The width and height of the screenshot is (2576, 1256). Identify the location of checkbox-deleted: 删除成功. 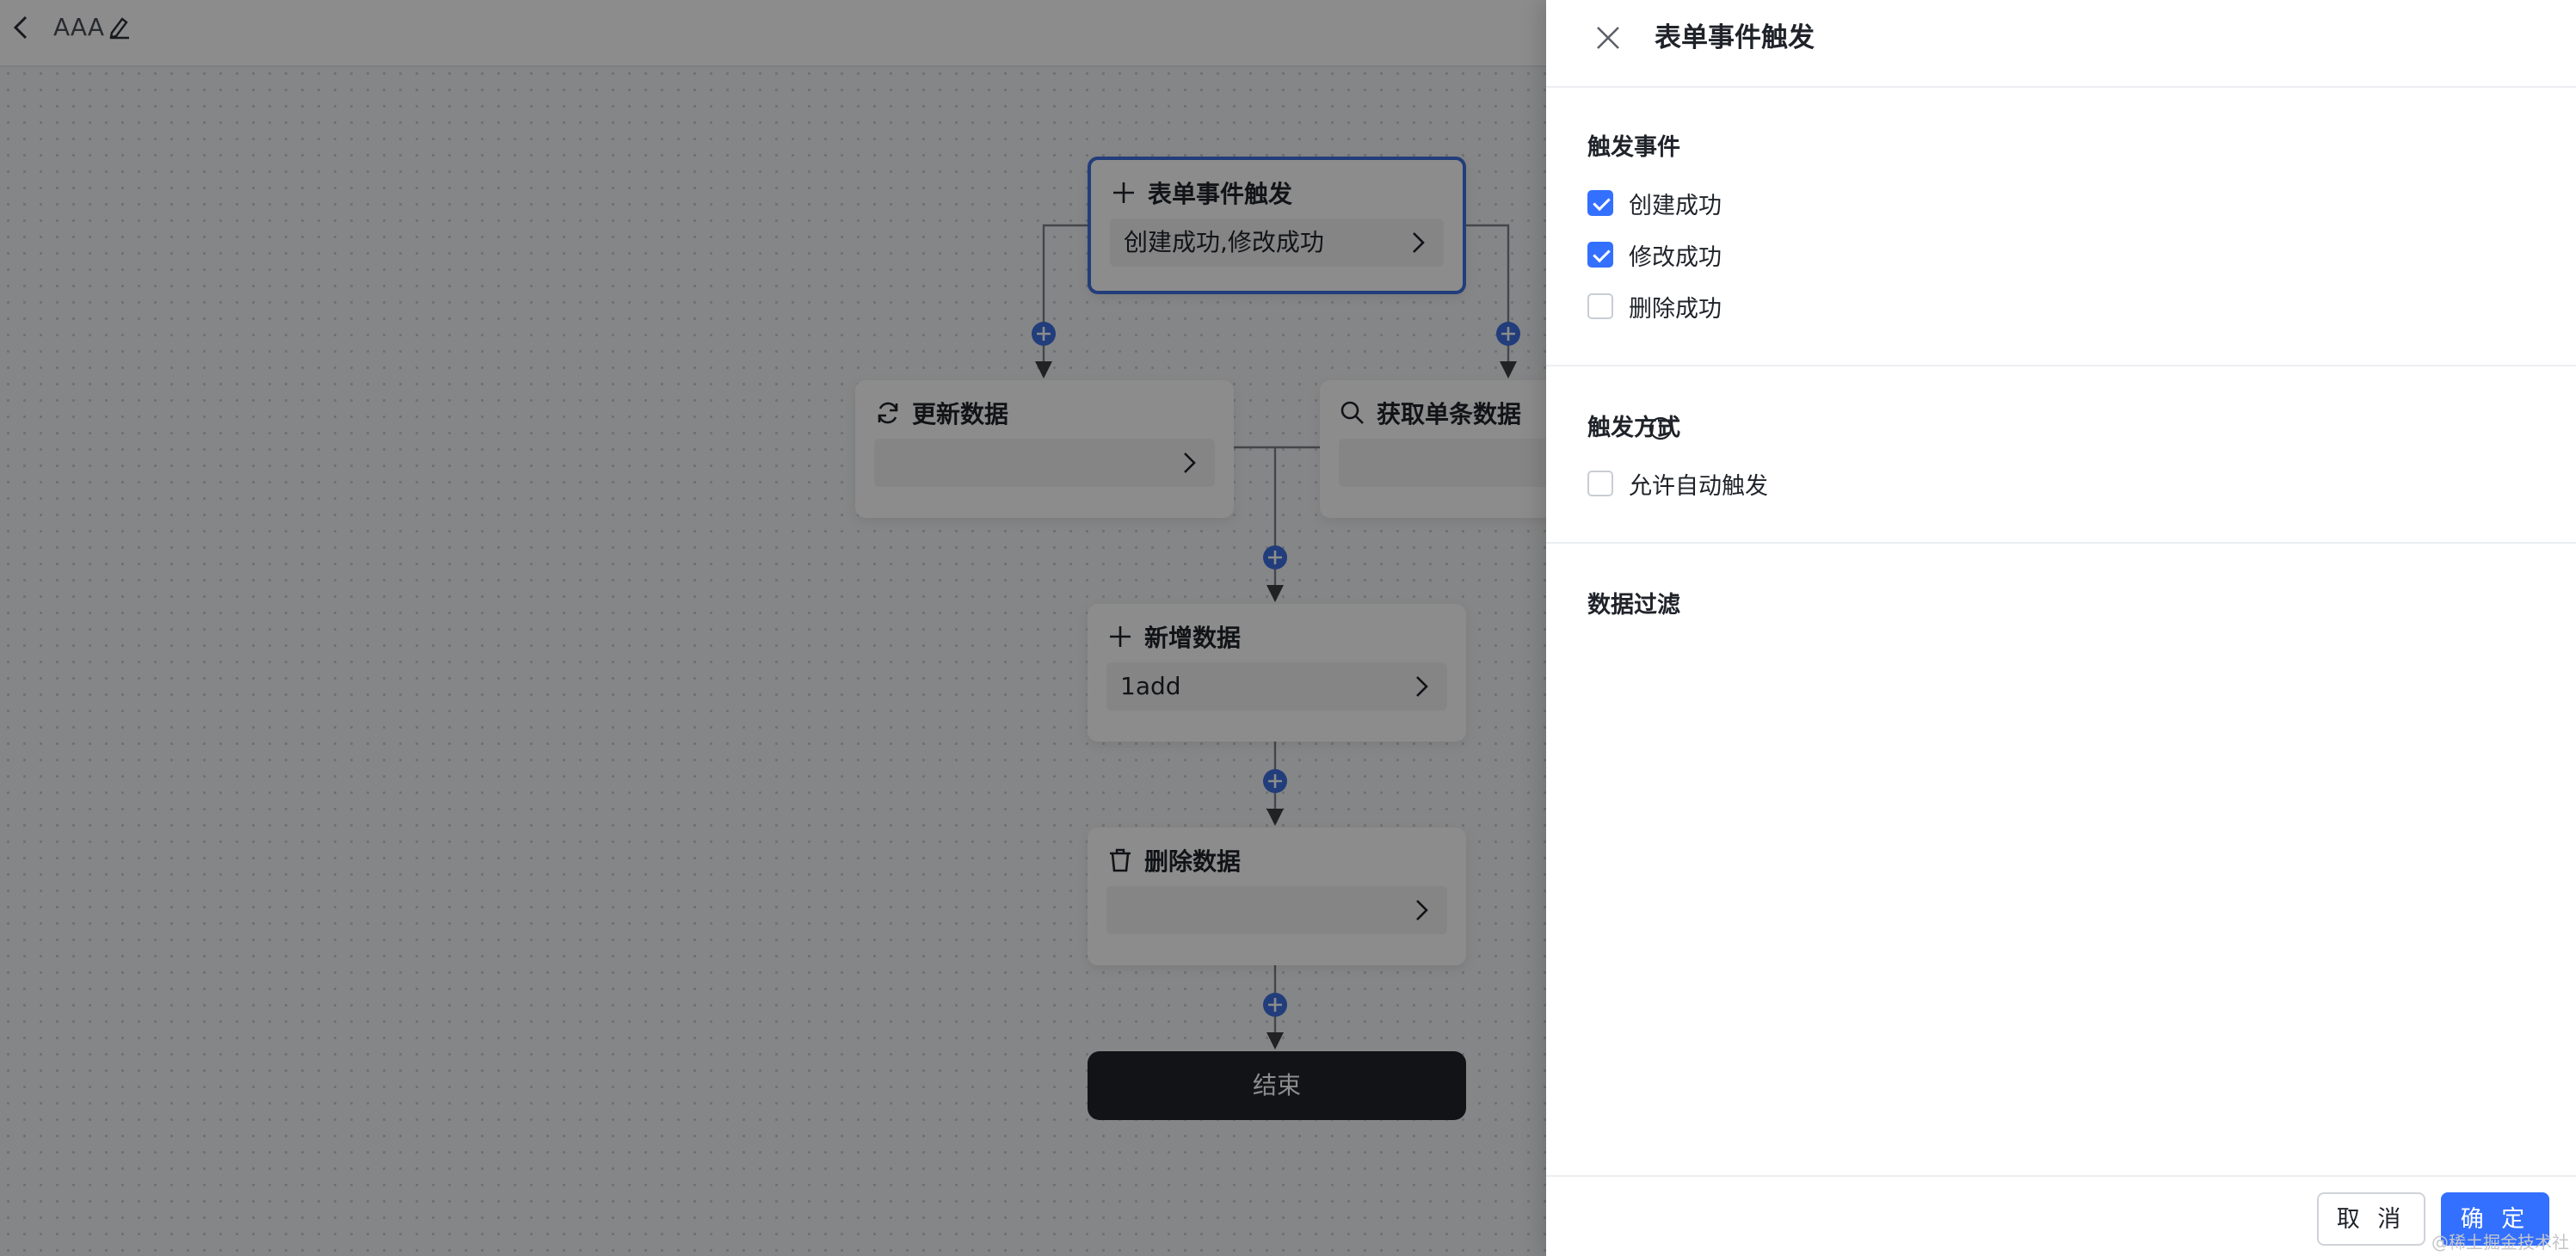
(1655, 306).